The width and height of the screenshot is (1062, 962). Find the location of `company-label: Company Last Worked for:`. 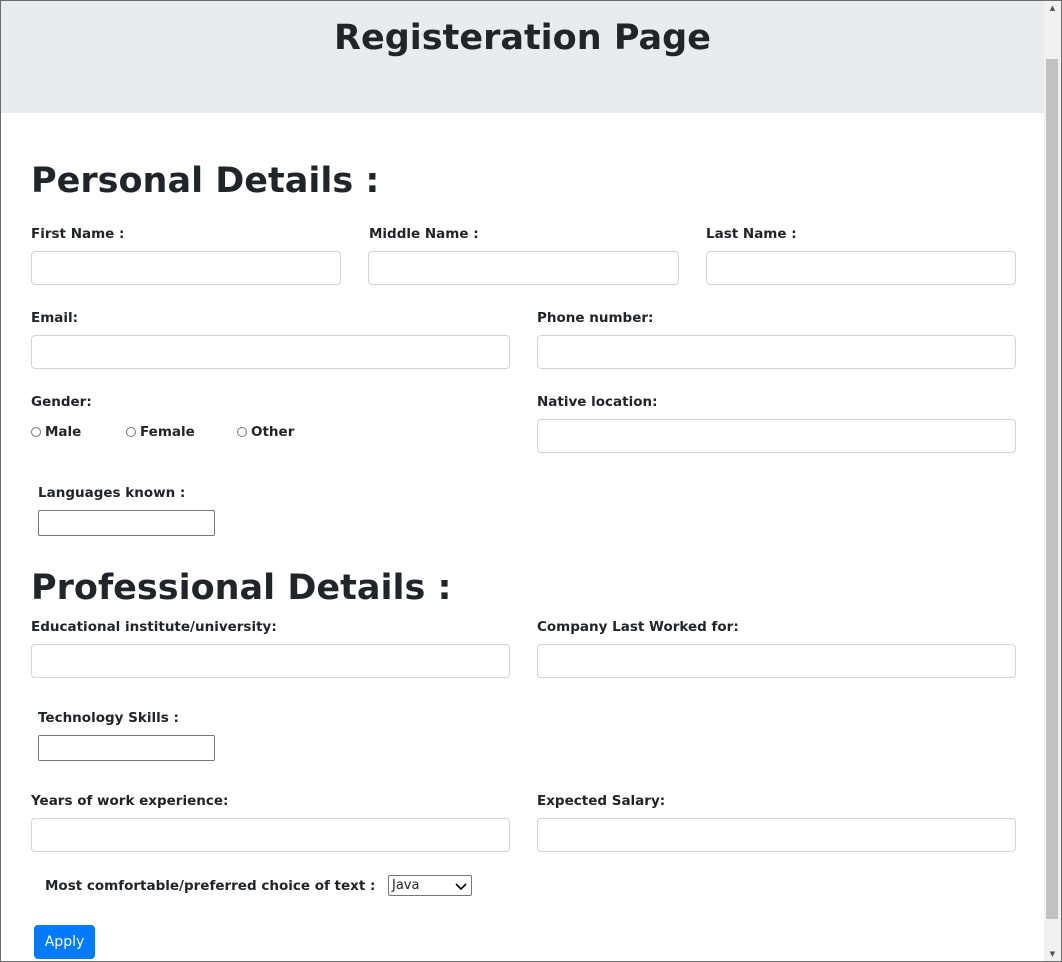

company-label: Company Last Worked for: is located at coordinates (638, 627).